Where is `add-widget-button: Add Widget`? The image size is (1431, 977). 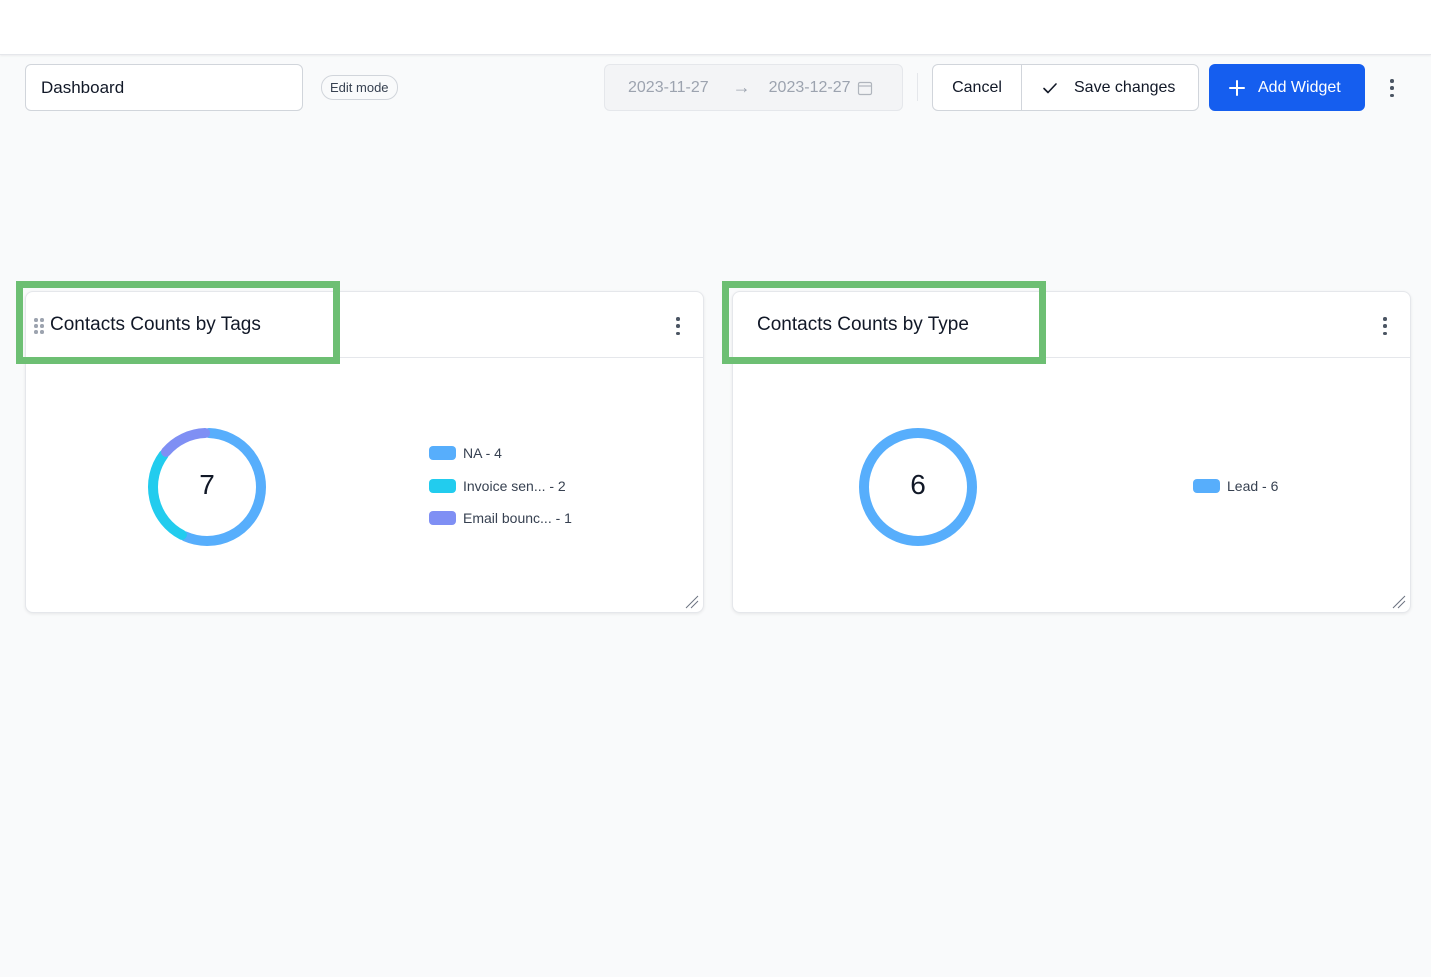
add-widget-button: Add Widget is located at coordinates (1287, 87).